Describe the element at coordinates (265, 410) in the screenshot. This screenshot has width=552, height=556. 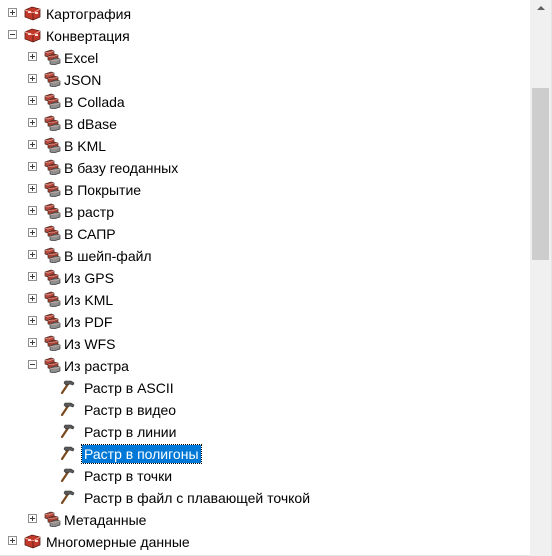
I see `tree-node-raster-video: Растр в видео` at that location.